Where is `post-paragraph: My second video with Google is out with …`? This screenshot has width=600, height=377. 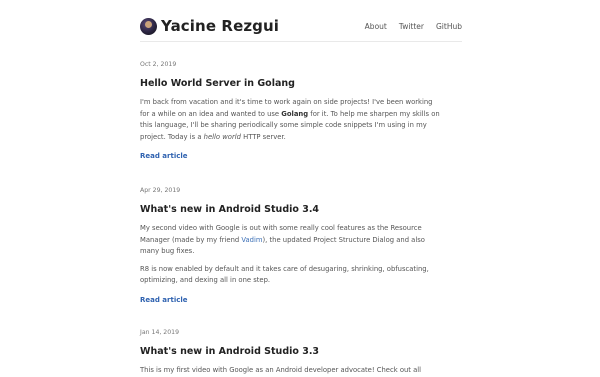 post-paragraph: My second video with Google is out with … is located at coordinates (290, 240).